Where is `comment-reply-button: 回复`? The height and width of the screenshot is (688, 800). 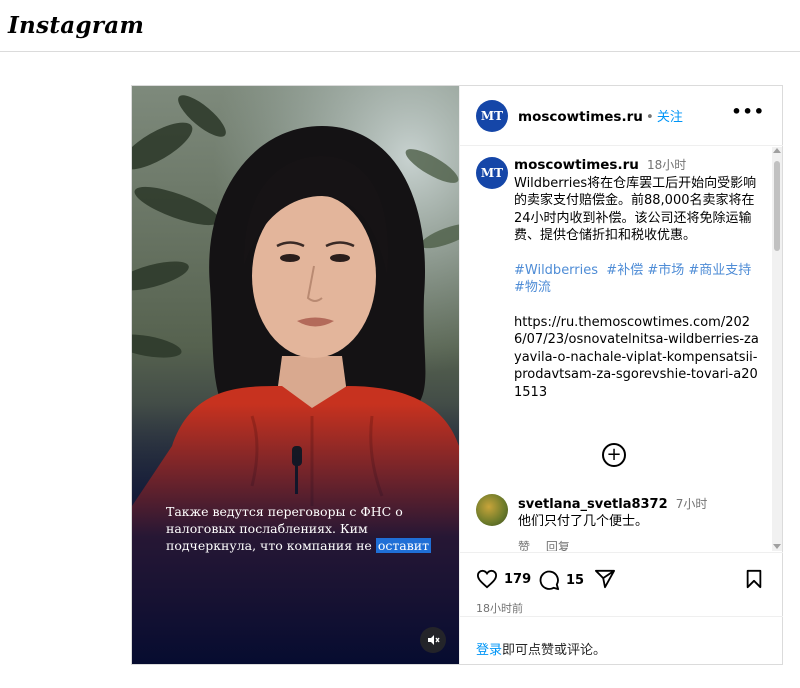
comment-reply-button: 回复 is located at coordinates (558, 545).